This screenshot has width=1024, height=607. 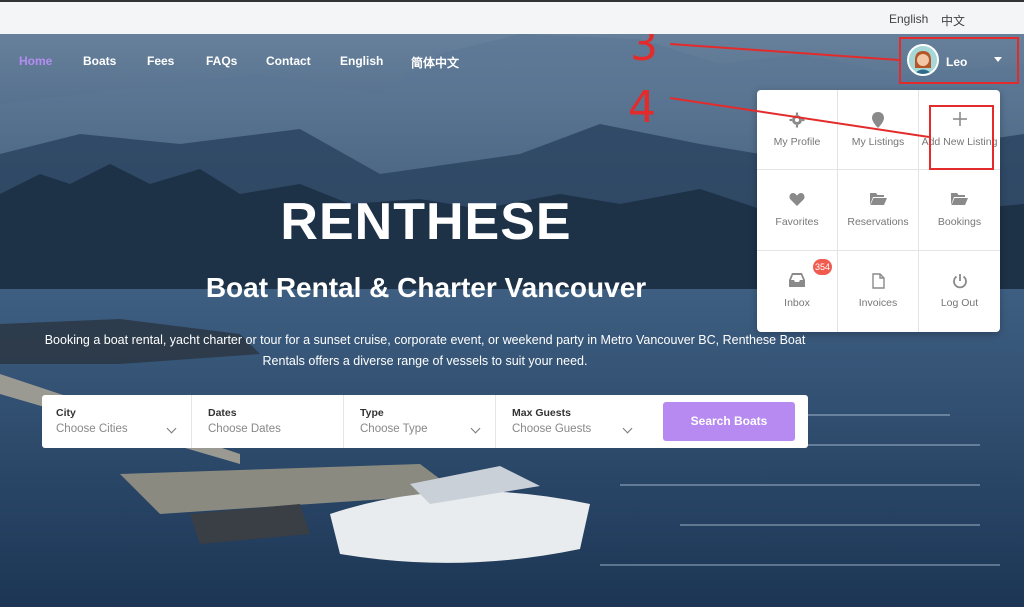 What do you see at coordinates (512, 17) in the screenshot?
I see `top-utility-bar: English 中文` at bounding box center [512, 17].